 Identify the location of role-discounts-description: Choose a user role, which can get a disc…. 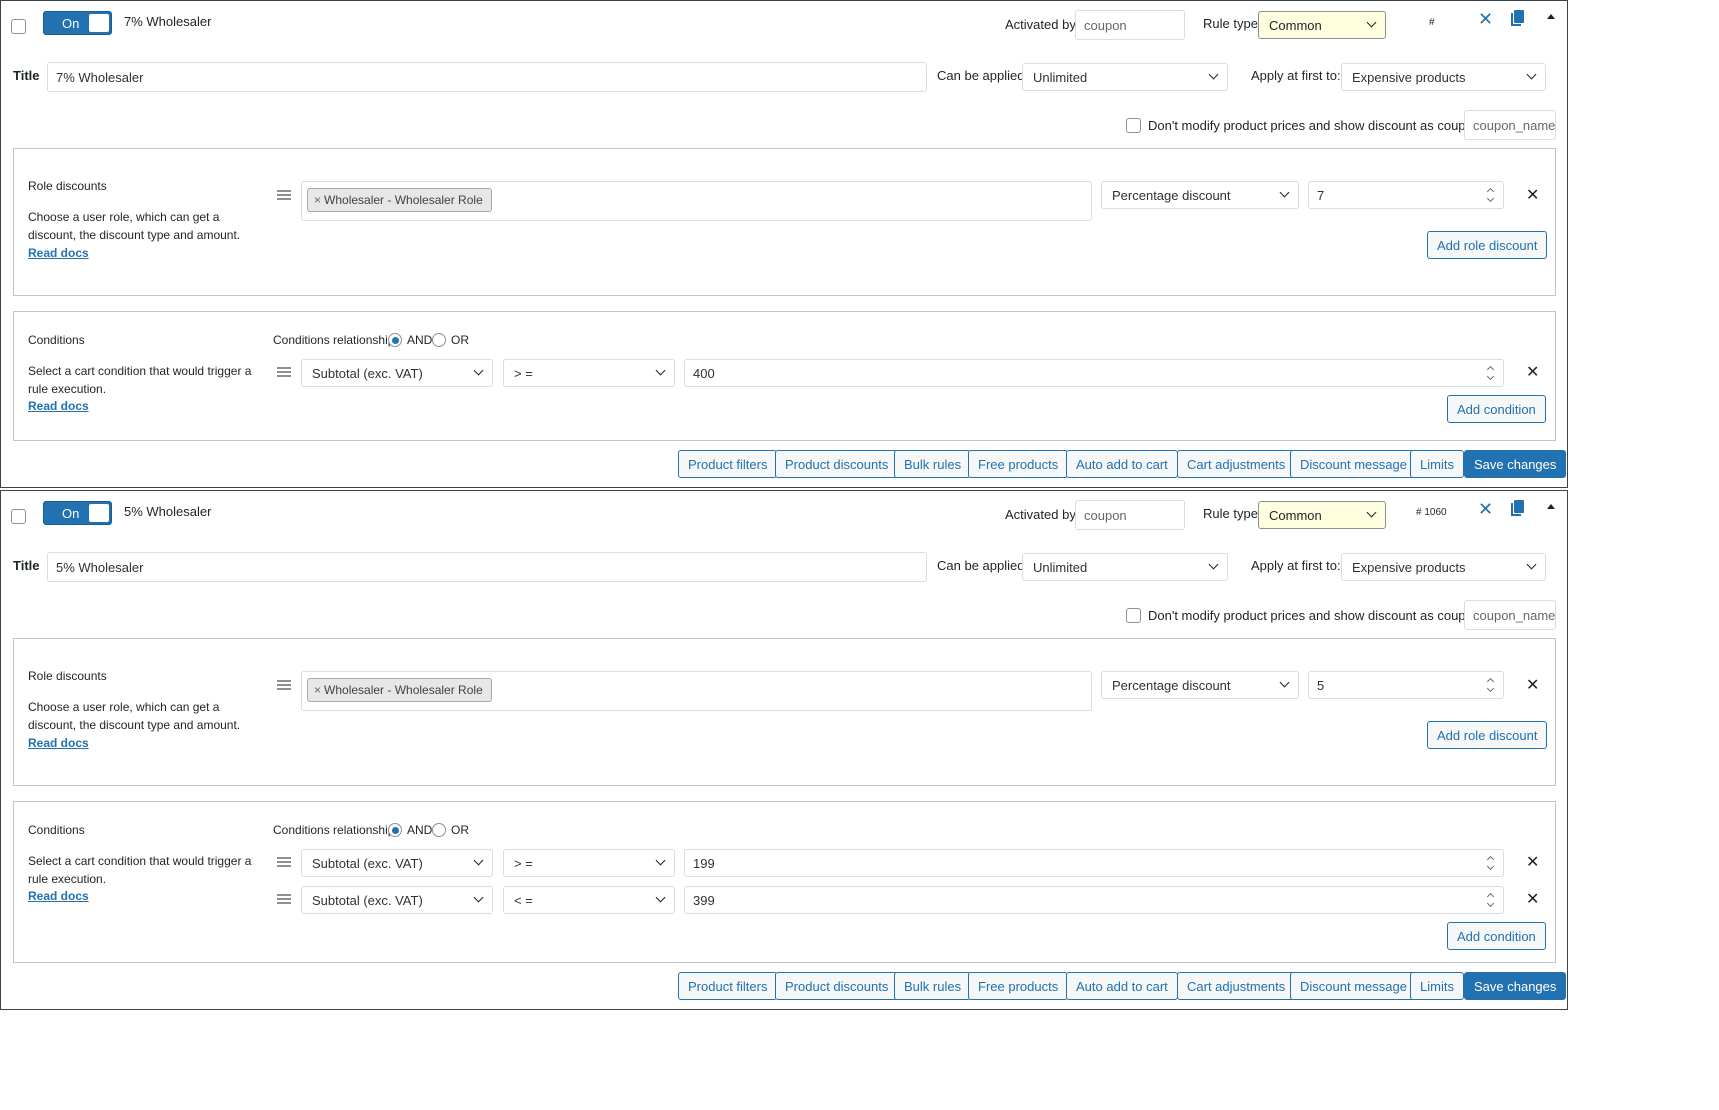
(134, 226).